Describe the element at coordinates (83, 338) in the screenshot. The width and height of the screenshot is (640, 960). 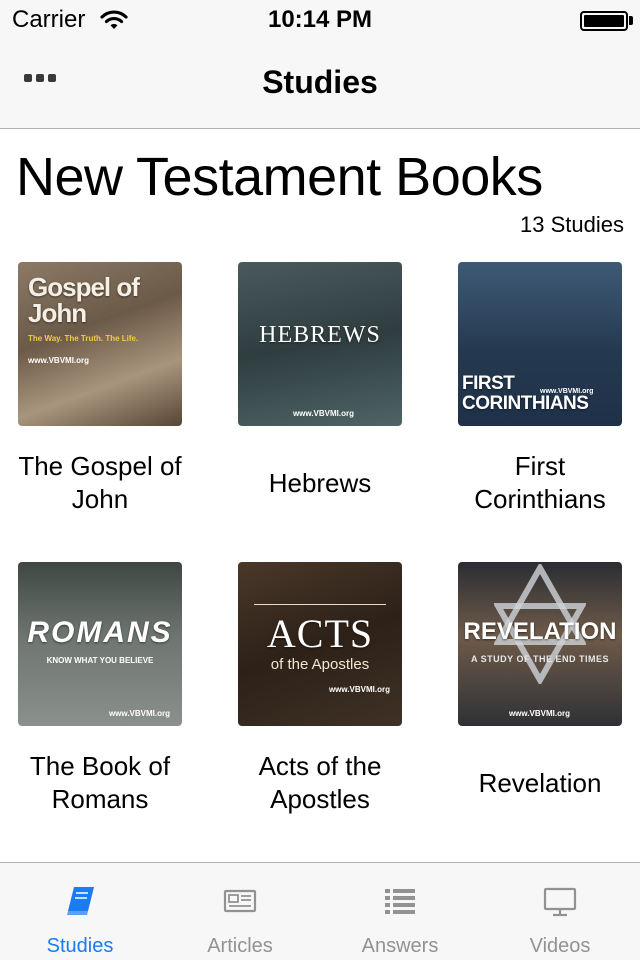
I see `cover-subtitle: The Way. The Truth. The Life.` at that location.